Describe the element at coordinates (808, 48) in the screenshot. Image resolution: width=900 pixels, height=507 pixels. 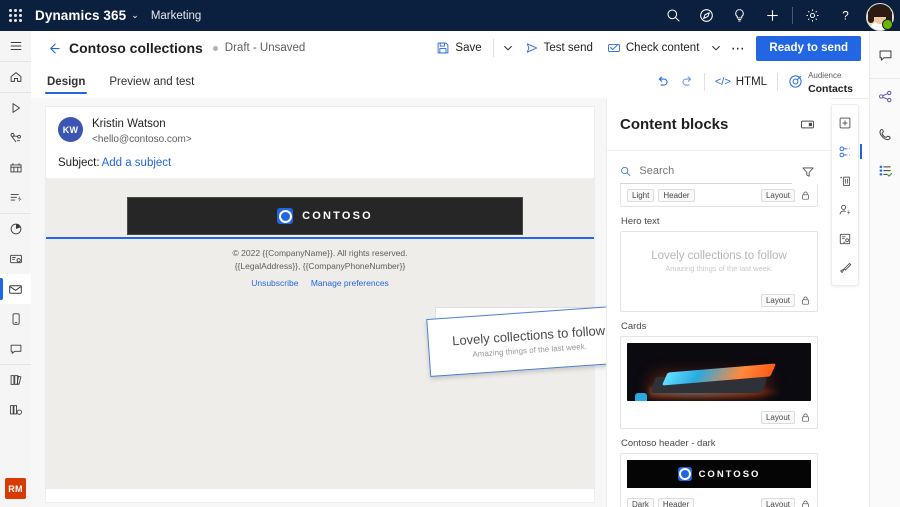
I see `ready-to-send-button: Ready to send` at that location.